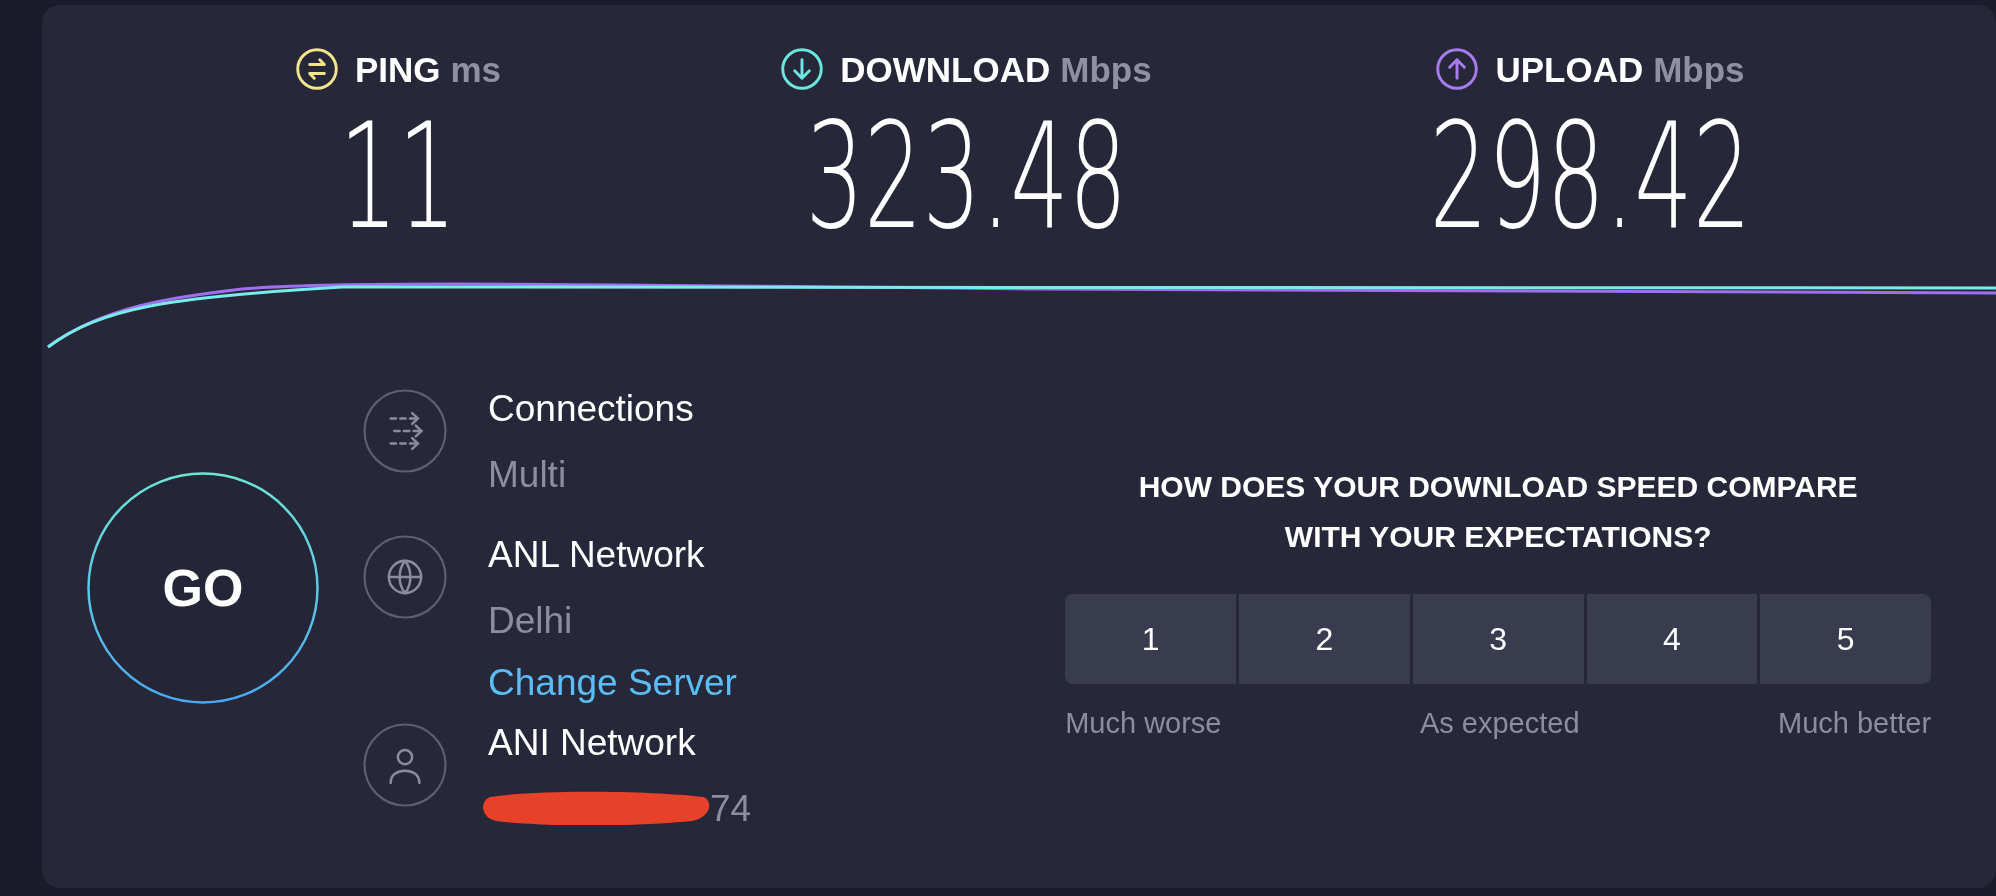 Image resolution: width=1996 pixels, height=896 pixels. I want to click on change-server-link: Change Server, so click(612, 683).